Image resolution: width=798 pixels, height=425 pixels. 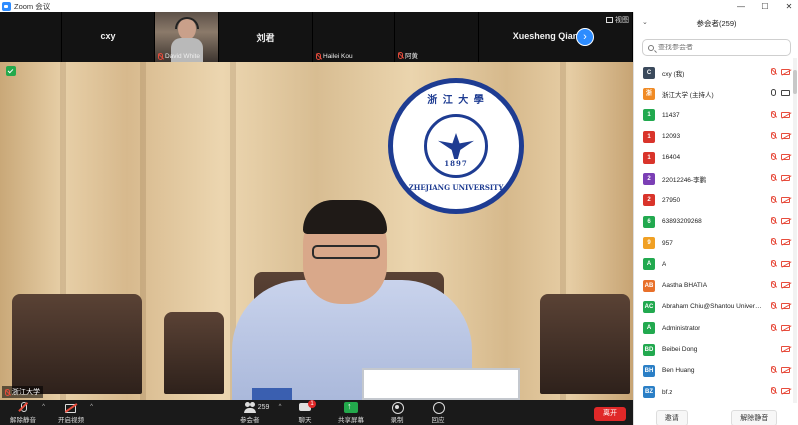 I want to click on participant-name: Administrator, so click(x=681, y=328).